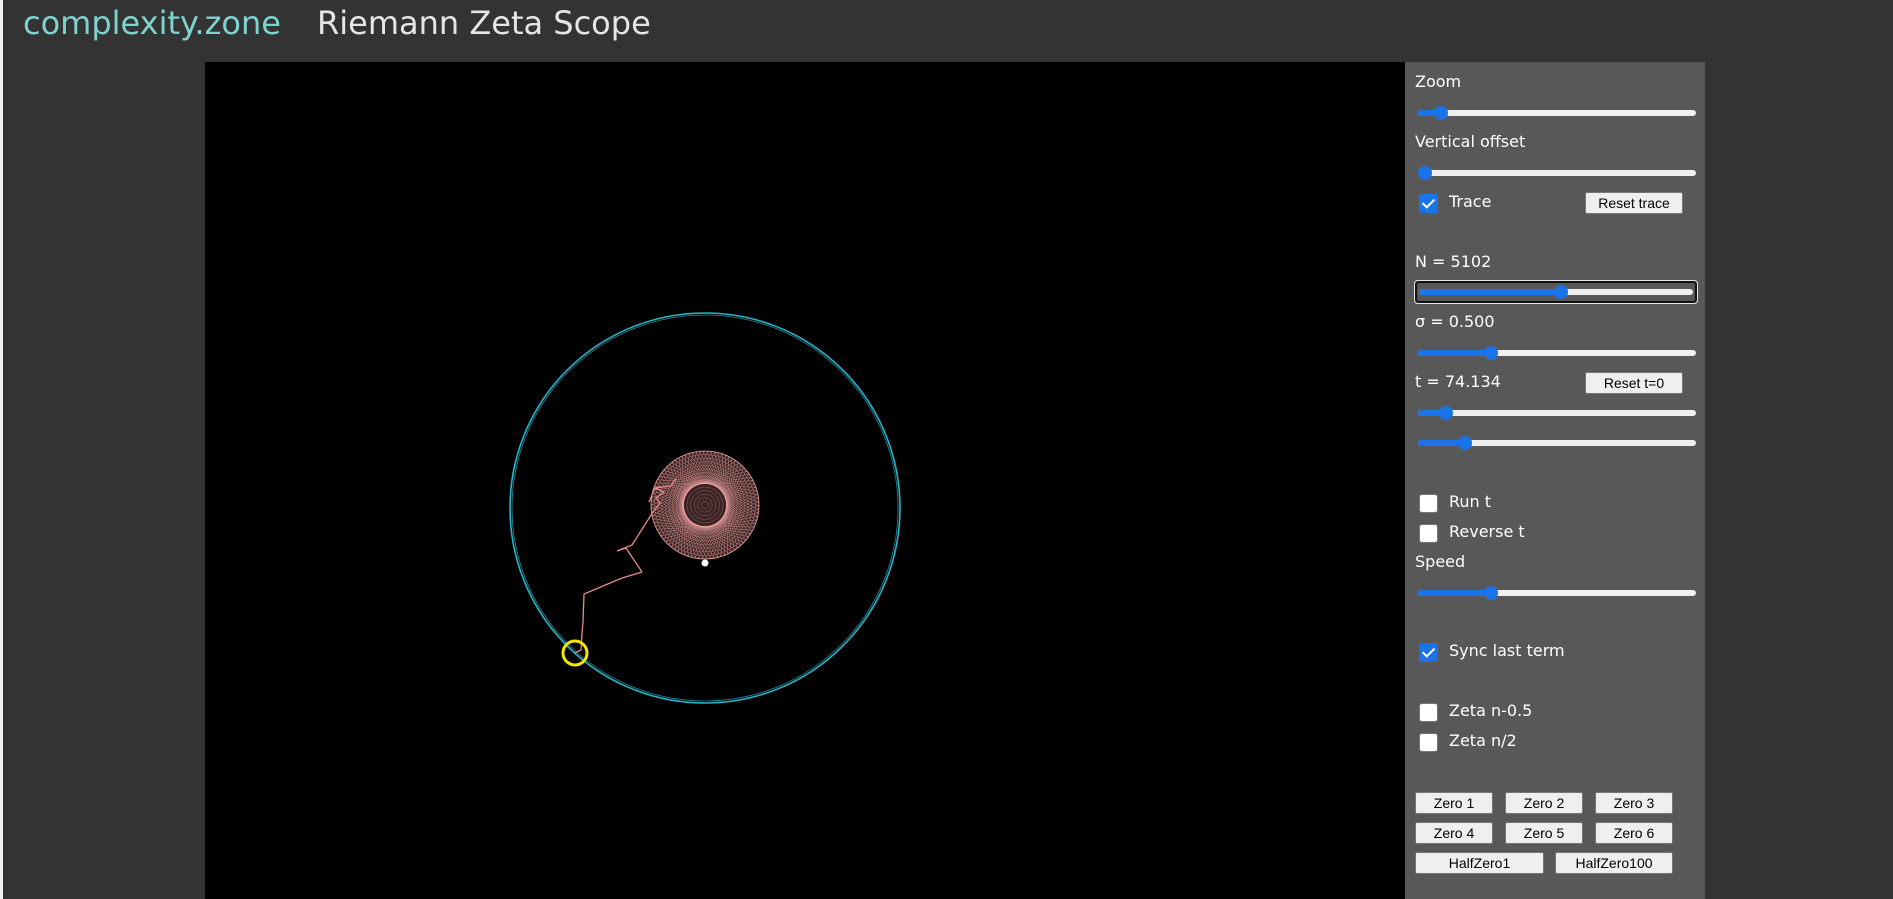 The image size is (1893, 899). I want to click on zeta-n-over-2-label: Zeta n/2, so click(1483, 740).